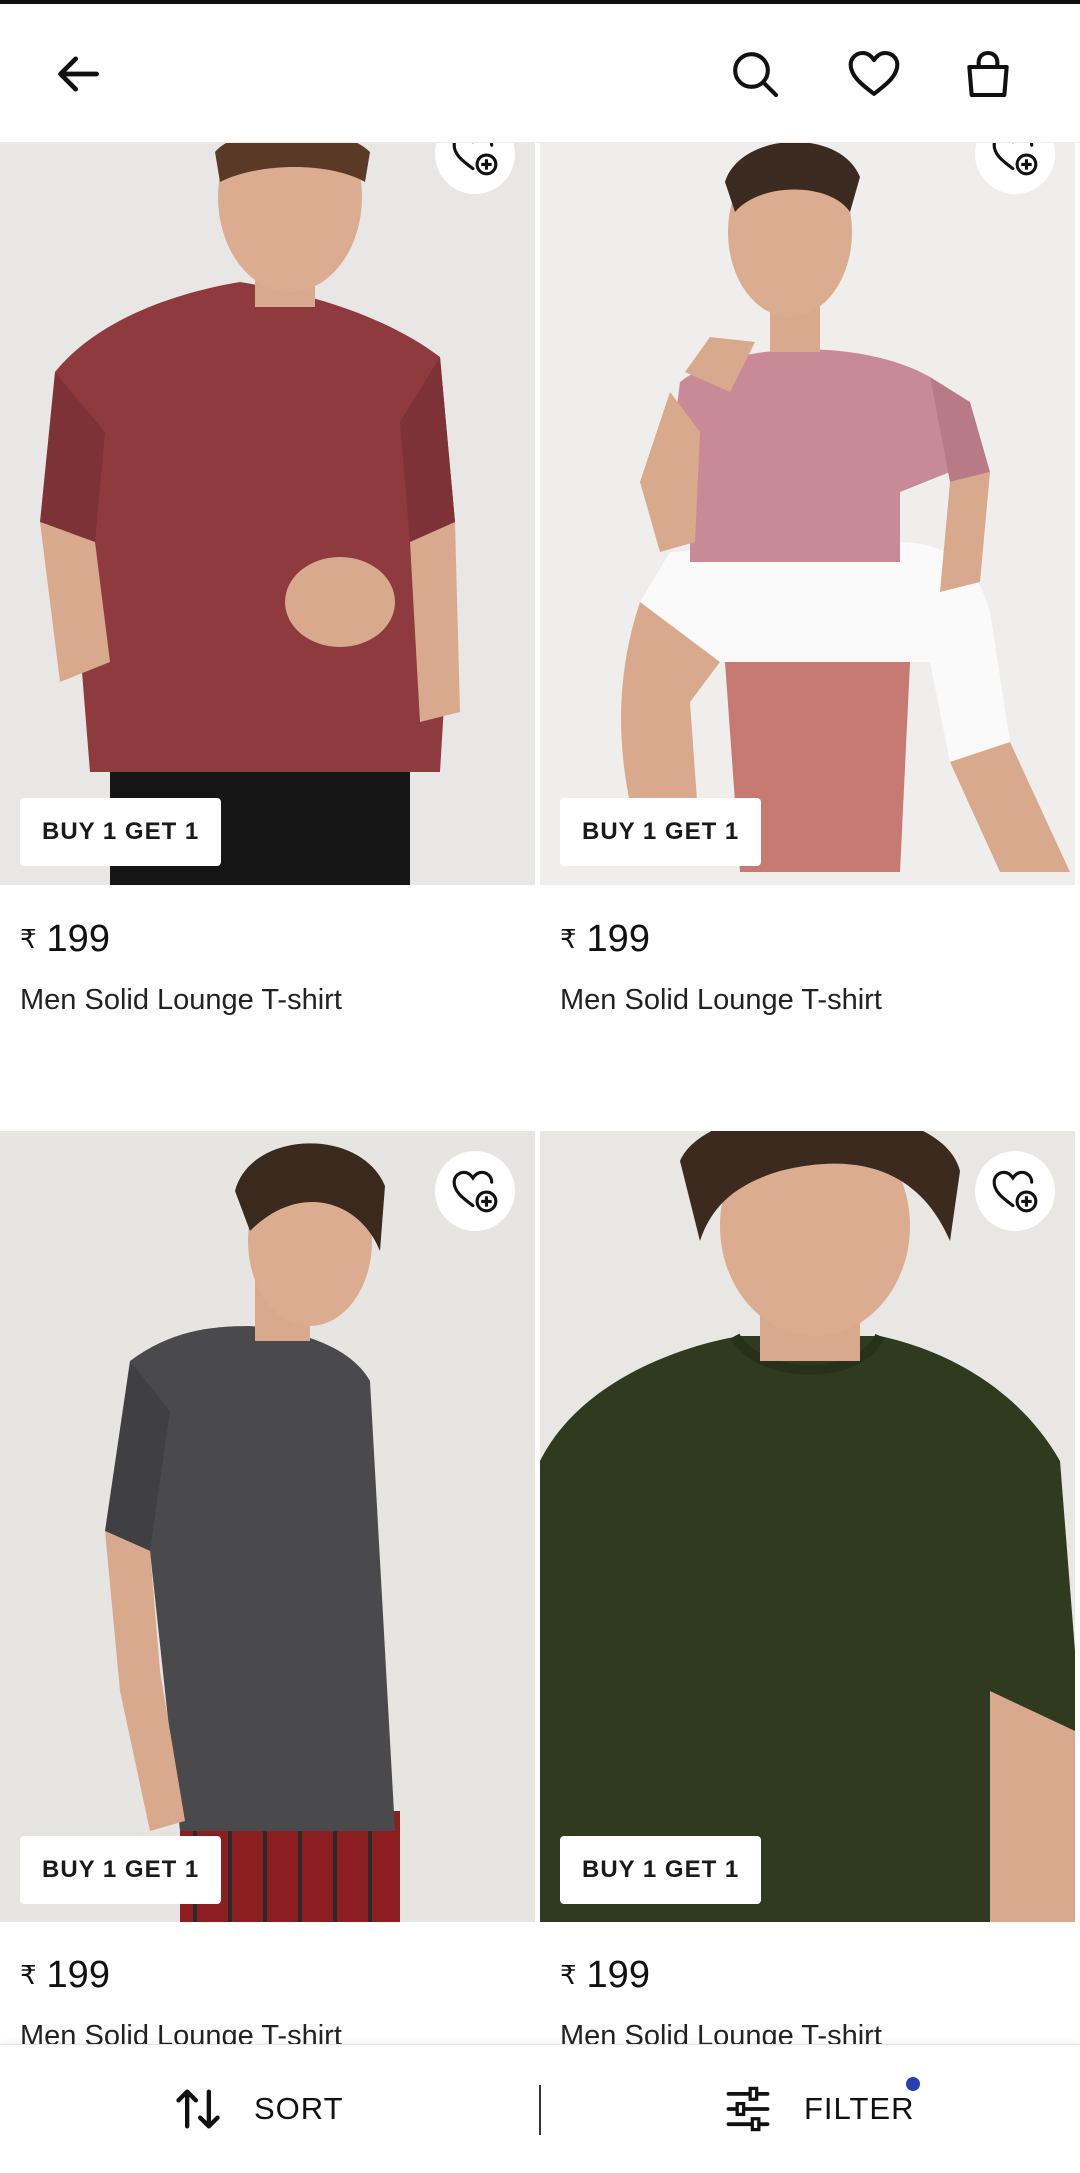  Describe the element at coordinates (198, 2109) in the screenshot. I see `sort-arrows-icon` at that location.